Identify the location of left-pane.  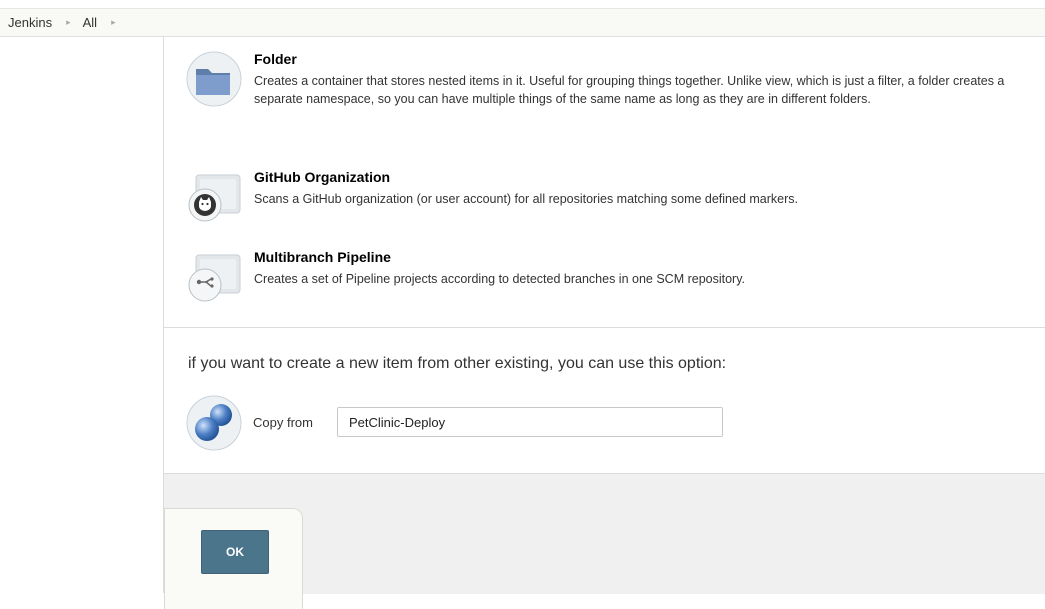
(82, 315).